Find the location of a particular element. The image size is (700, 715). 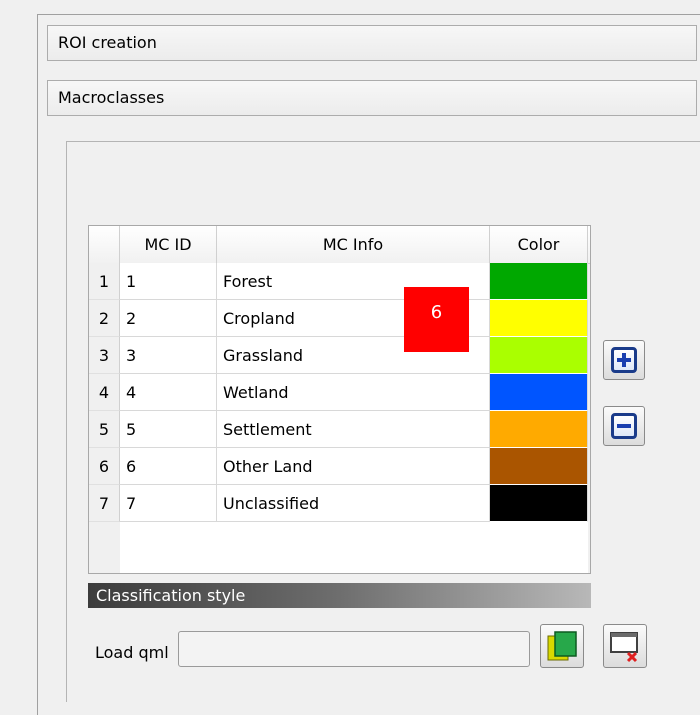

reset-style-button is located at coordinates (625, 646).